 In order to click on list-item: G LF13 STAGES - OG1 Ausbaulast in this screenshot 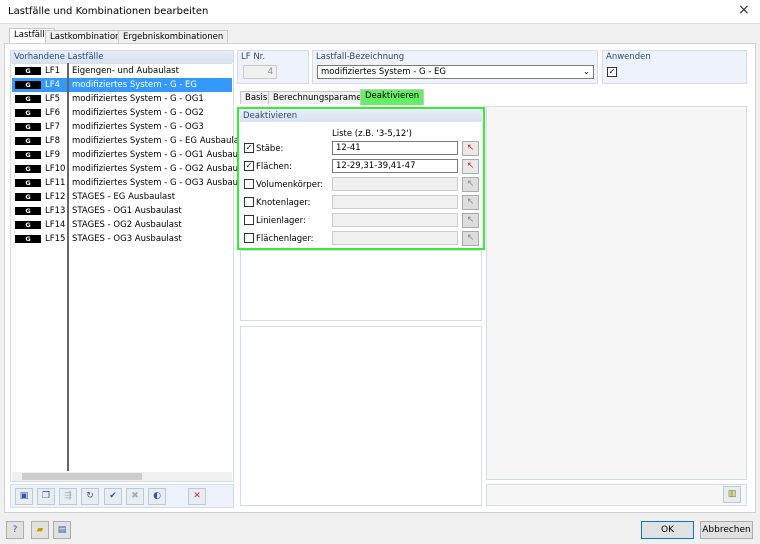, I will do `click(122, 211)`.